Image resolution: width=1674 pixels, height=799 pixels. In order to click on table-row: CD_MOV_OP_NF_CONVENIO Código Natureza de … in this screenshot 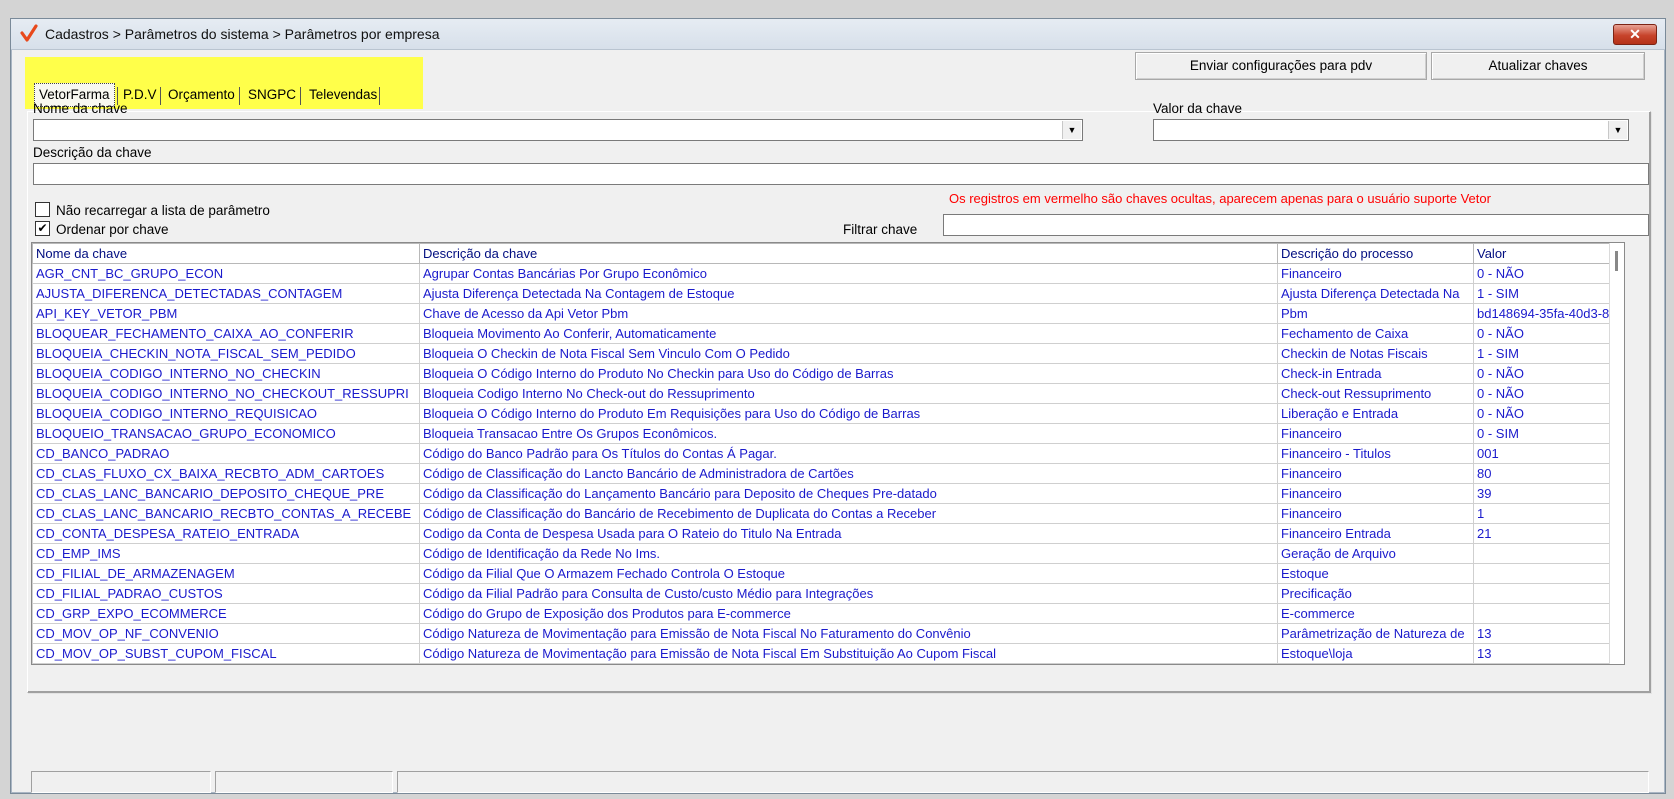, I will do `click(821, 633)`.